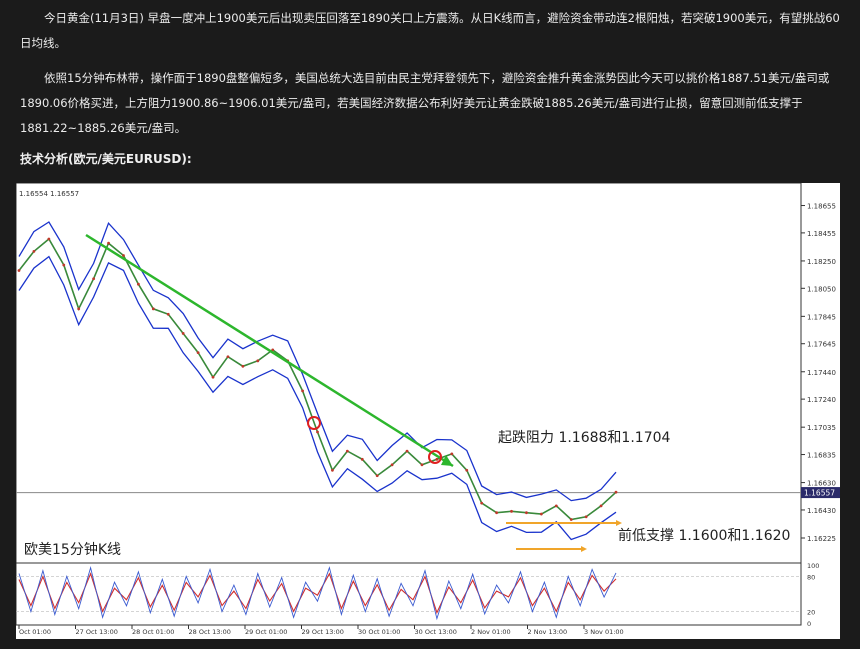  I want to click on x-tick-label: 28 Oct 01:00, so click(153, 632).